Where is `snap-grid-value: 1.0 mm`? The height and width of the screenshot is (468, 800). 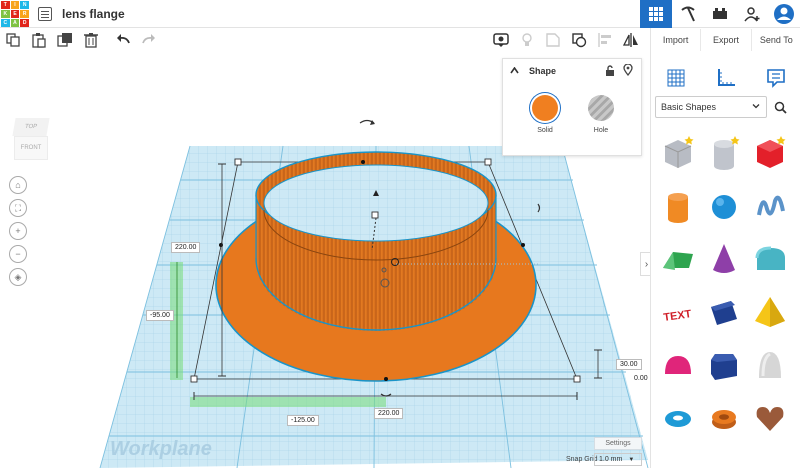 snap-grid-value: 1.0 mm is located at coordinates (611, 459).